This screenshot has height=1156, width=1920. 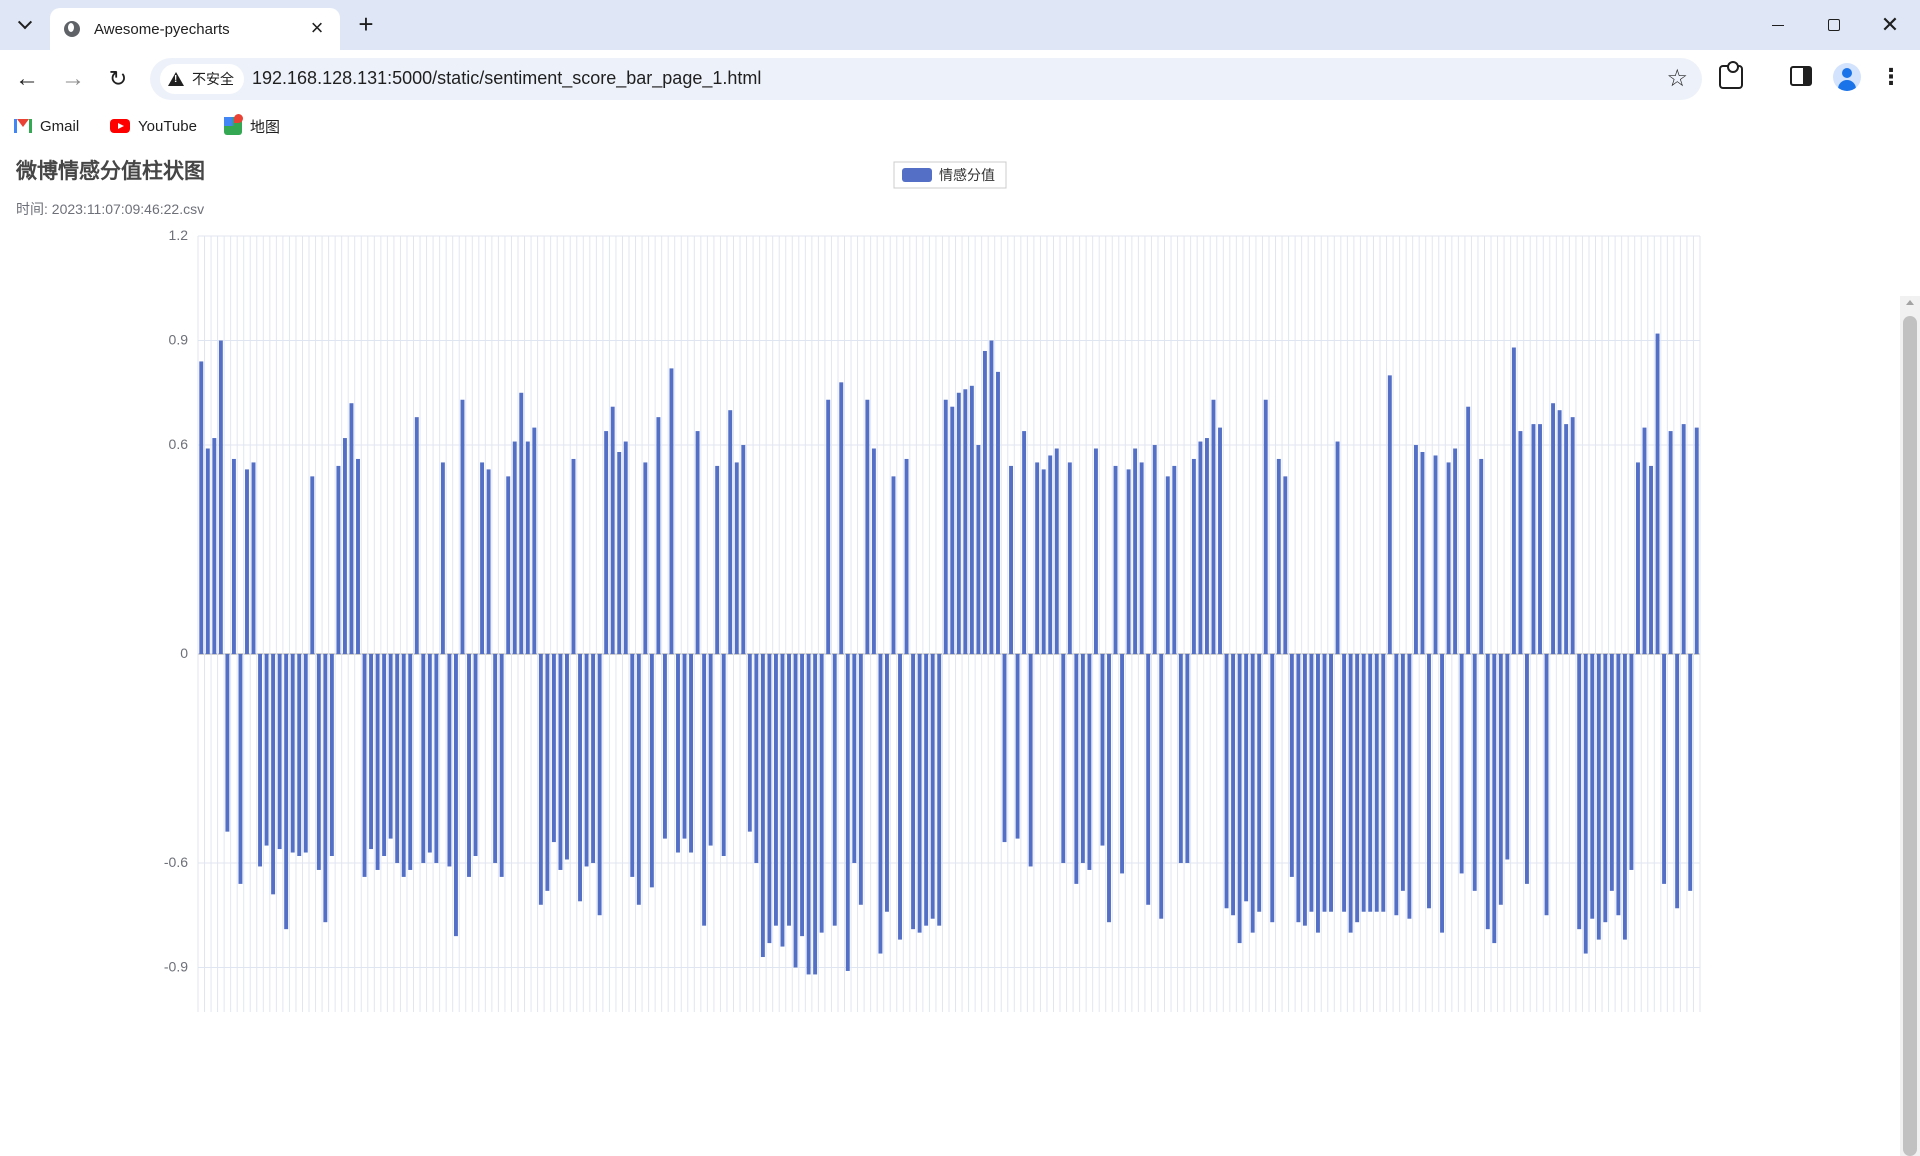 What do you see at coordinates (366, 25) in the screenshot?
I see `new-tab-button: +` at bounding box center [366, 25].